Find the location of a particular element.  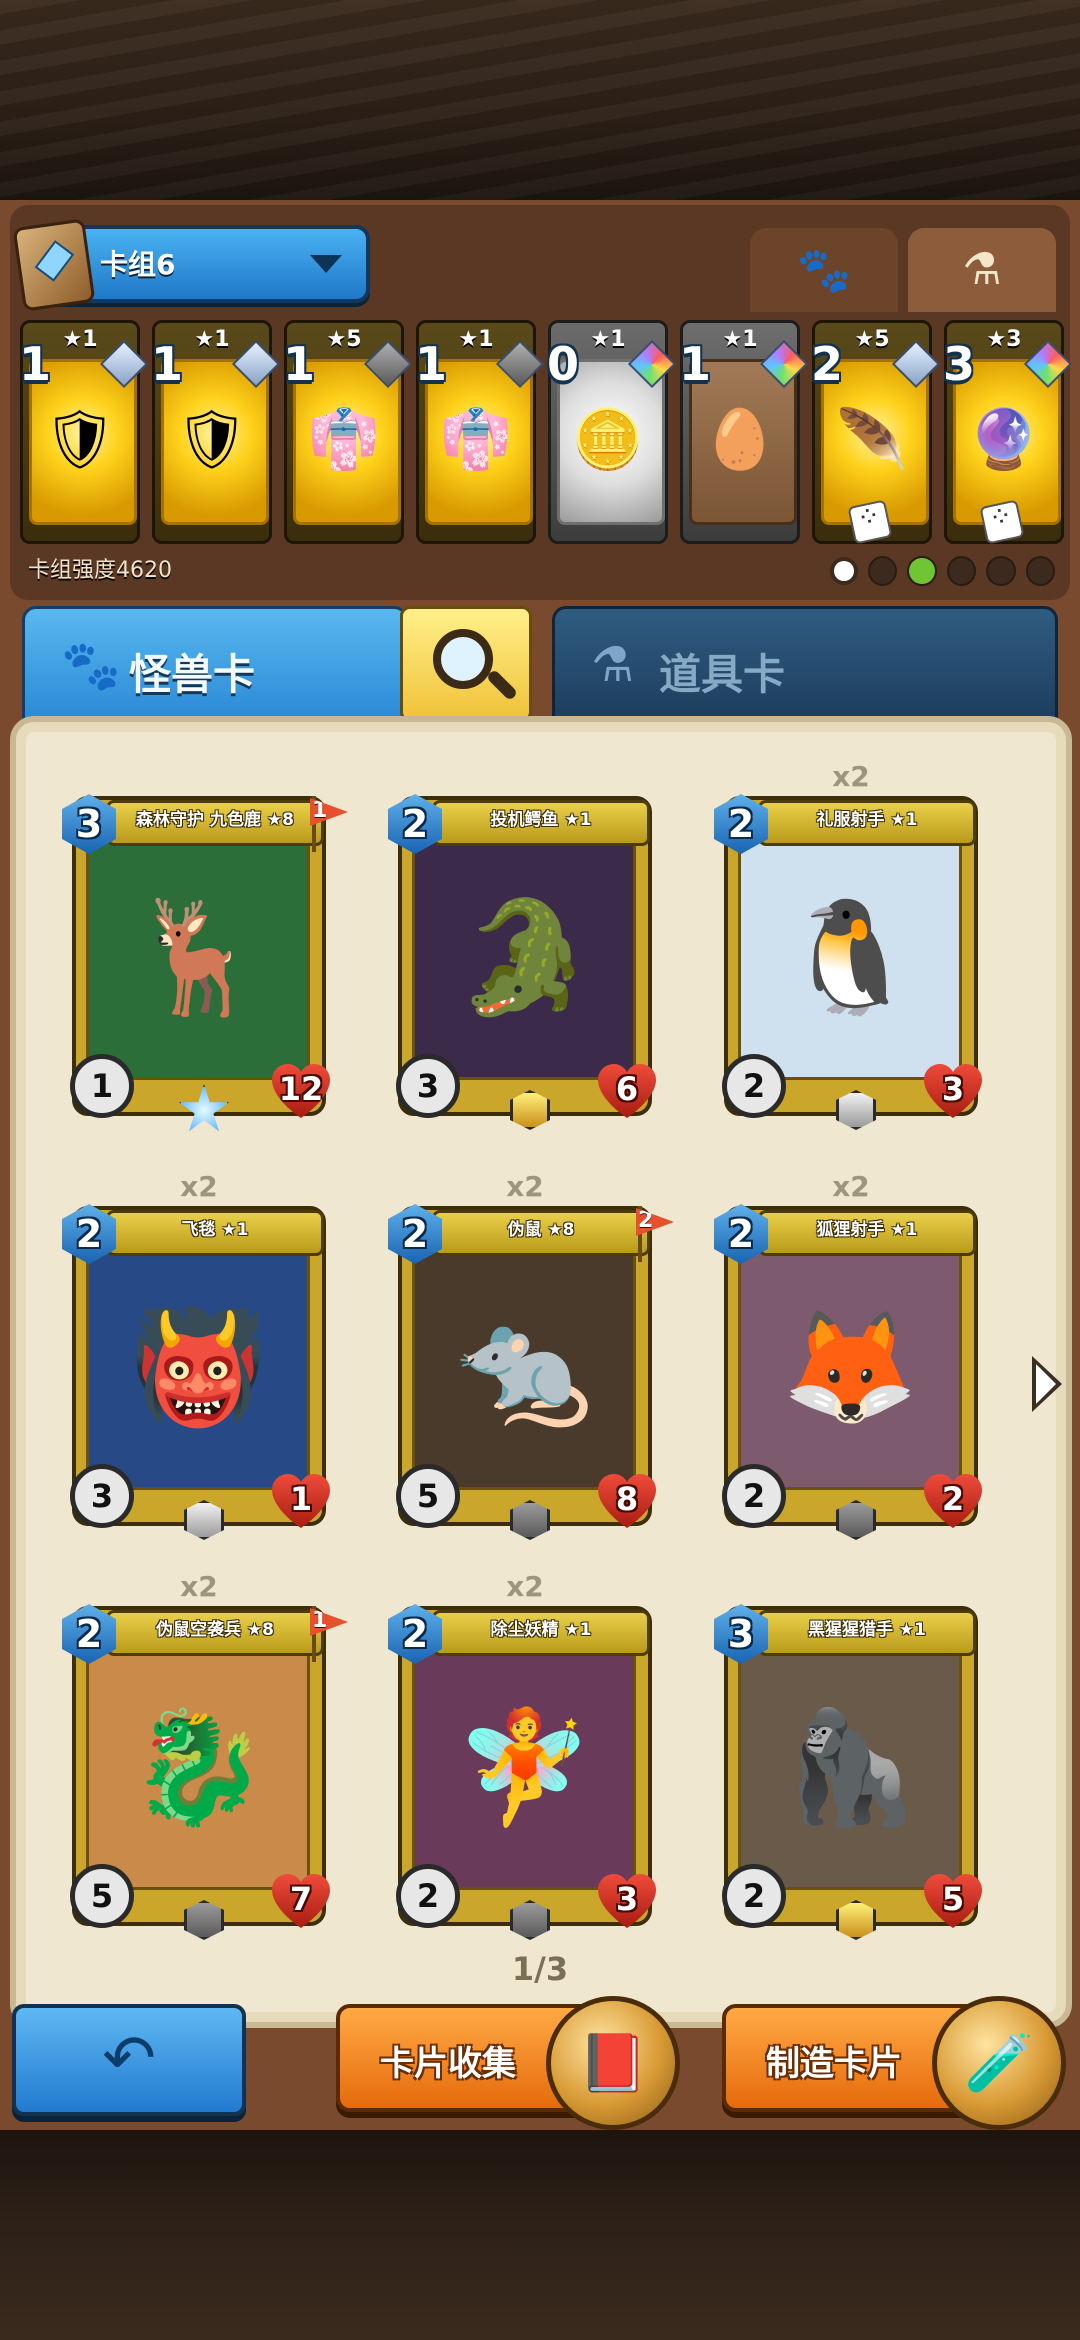

card-art: 🐀 is located at coordinates (524, 1367).